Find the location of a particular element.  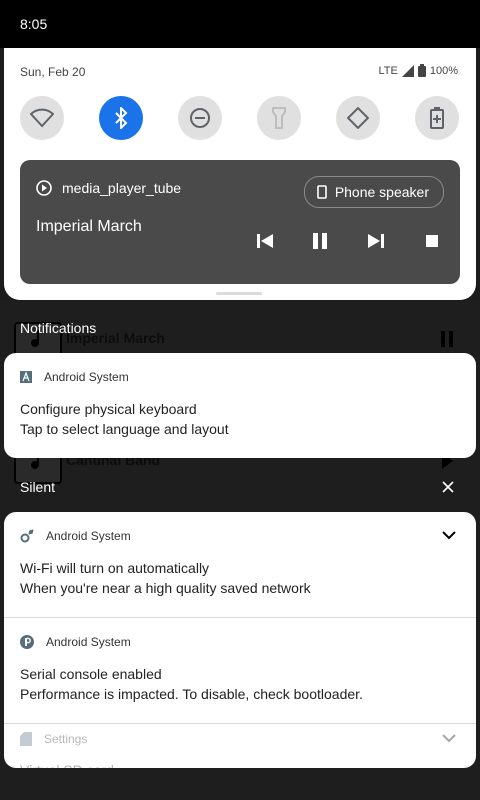

notif-text: Tap to select language and layout is located at coordinates (124, 429).